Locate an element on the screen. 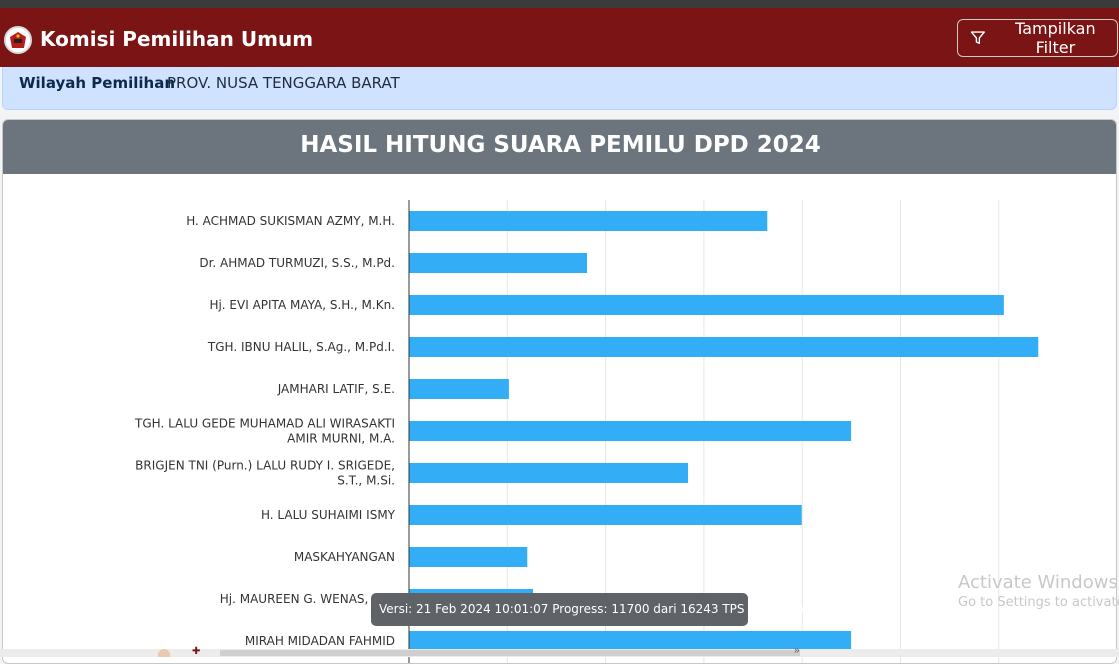  scroll-right-icon: » is located at coordinates (797, 650).